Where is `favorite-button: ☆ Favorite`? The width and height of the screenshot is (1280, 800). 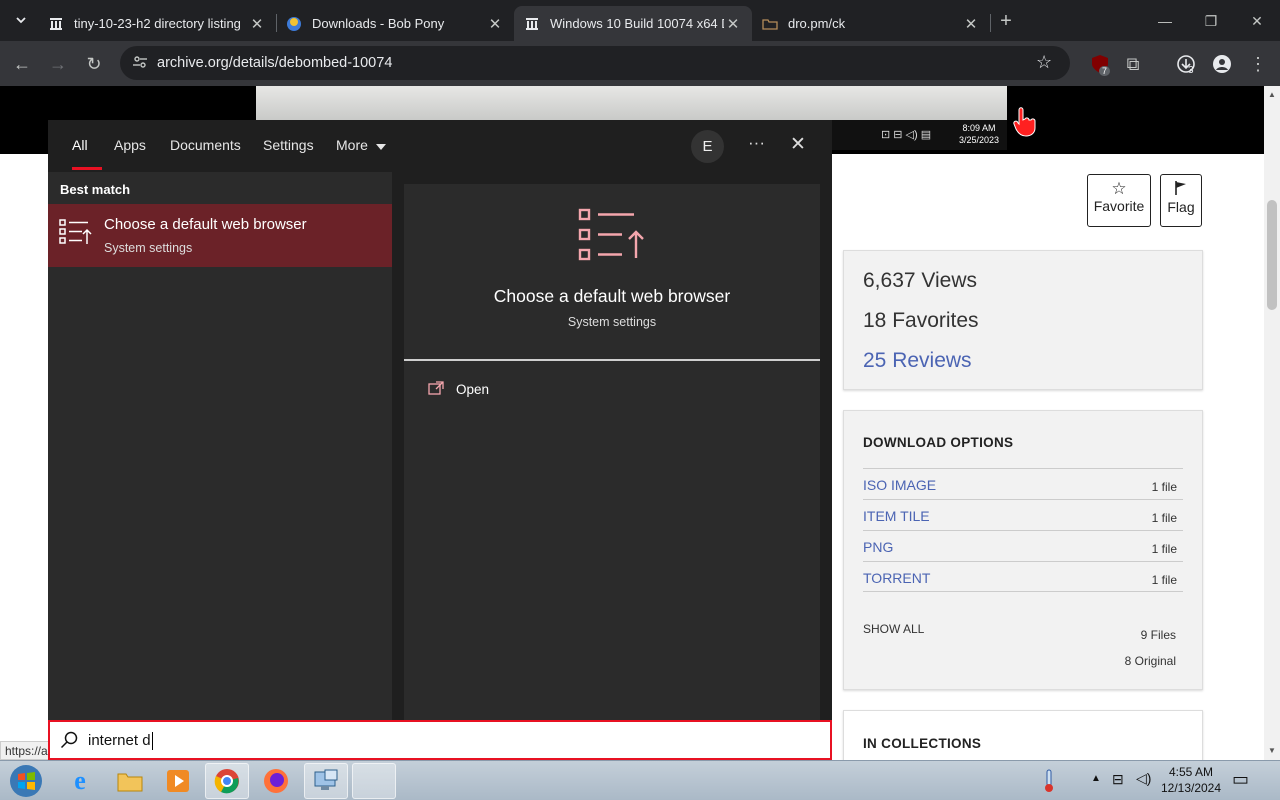 favorite-button: ☆ Favorite is located at coordinates (1119, 200).